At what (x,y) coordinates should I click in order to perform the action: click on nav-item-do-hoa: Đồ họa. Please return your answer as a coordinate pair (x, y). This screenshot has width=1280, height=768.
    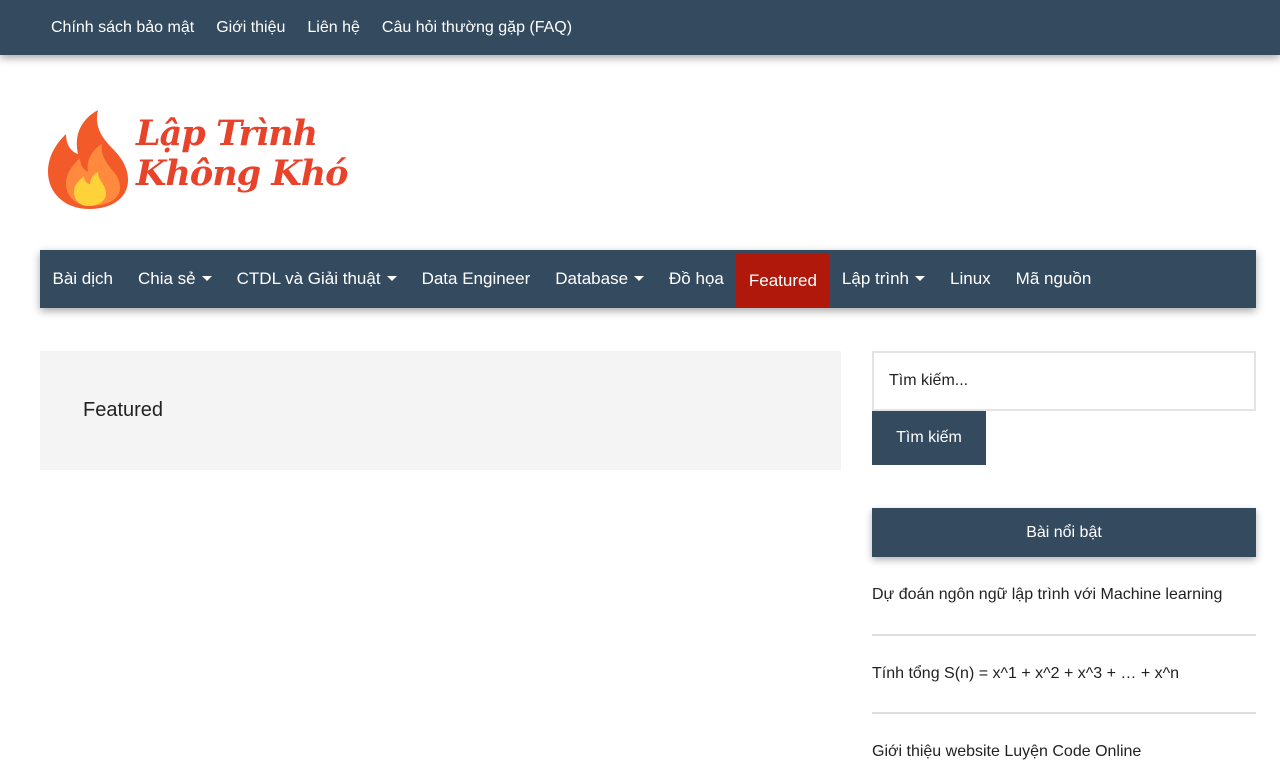
    Looking at the image, I should click on (697, 279).